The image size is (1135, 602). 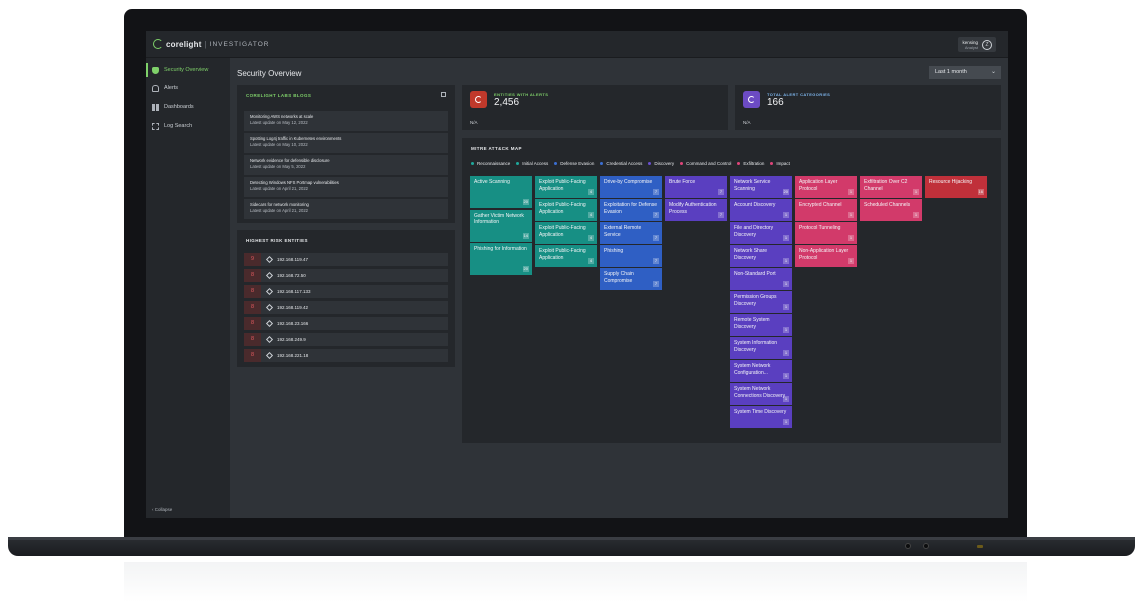 What do you see at coordinates (868, 107) in the screenshot?
I see `total-alert-categories-card: TOTAL ALERT CATEGORIES 166 N/A` at bounding box center [868, 107].